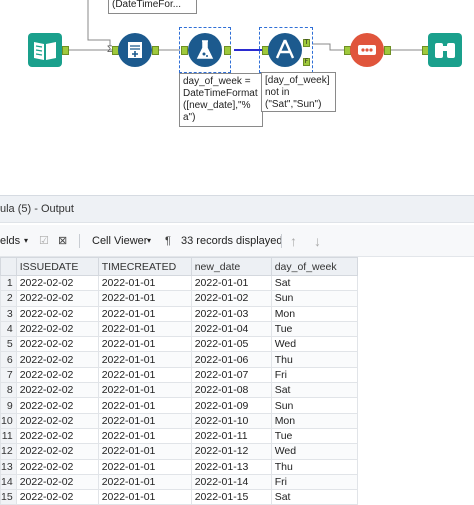  I want to click on table-cell: 2022-01-10, so click(231, 420).